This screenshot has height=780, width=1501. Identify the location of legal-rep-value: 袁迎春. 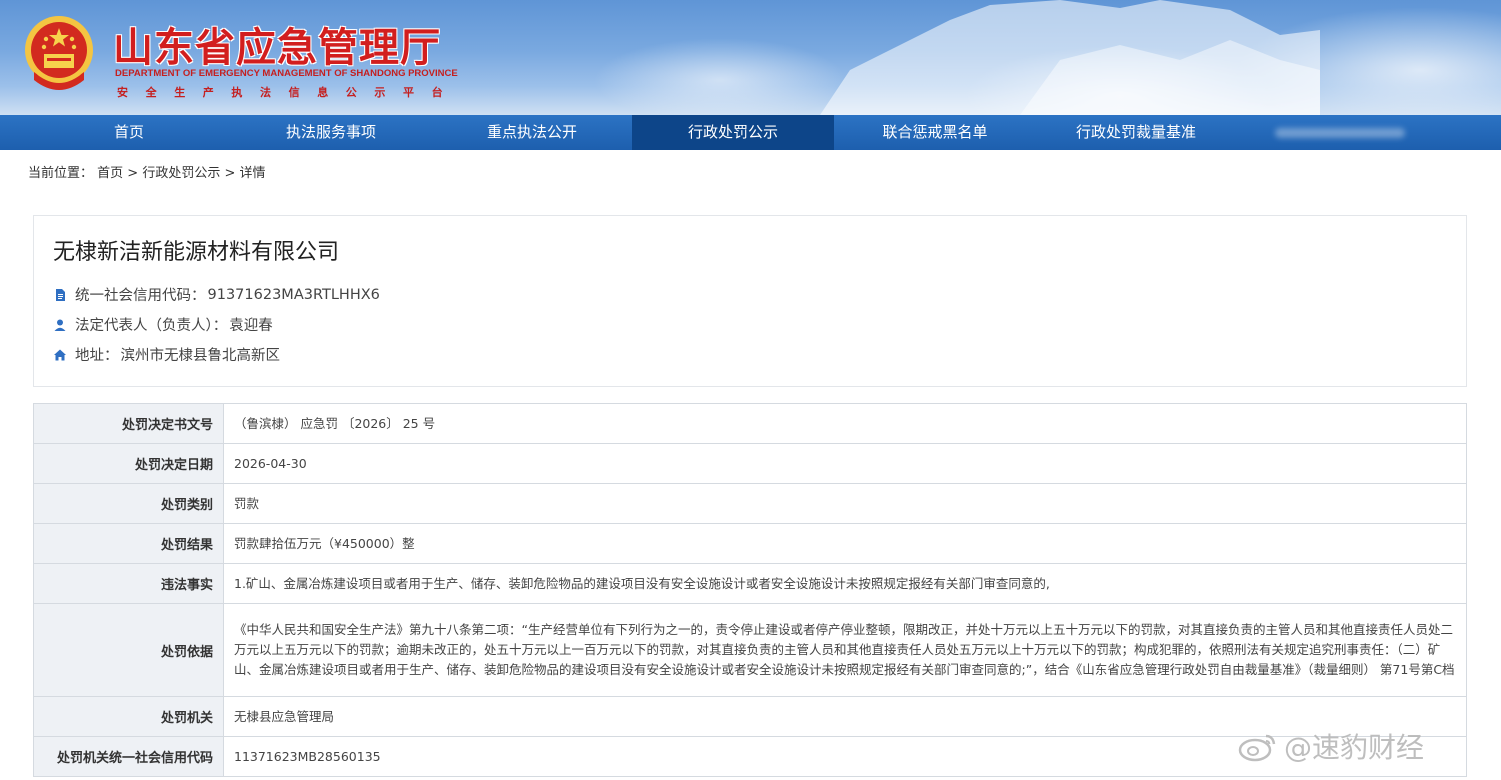
(251, 326).